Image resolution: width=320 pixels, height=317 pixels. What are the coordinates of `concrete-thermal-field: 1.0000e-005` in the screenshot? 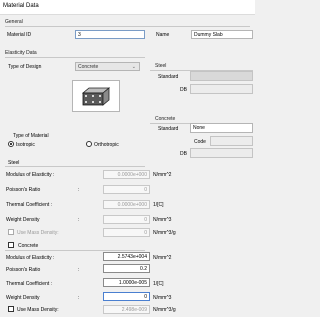 It's located at (126, 282).